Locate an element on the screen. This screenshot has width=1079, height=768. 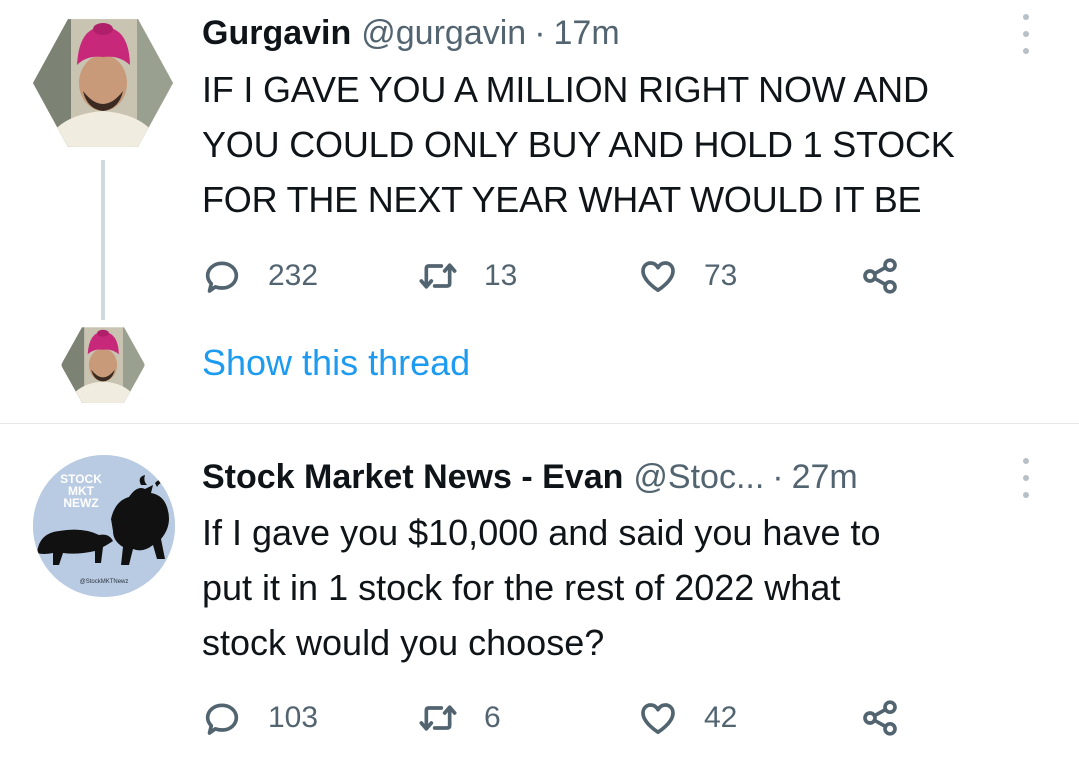
bull-bear-logo: STOCK MKT NEWZ @StockMKTNewz is located at coordinates (104, 526).